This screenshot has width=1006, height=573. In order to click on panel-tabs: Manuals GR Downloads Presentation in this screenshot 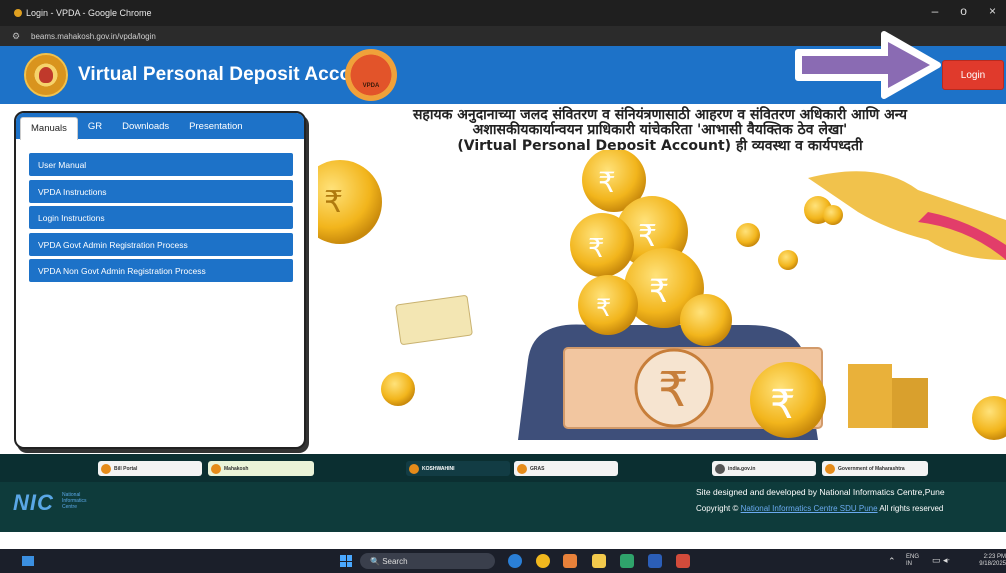, I will do `click(160, 126)`.